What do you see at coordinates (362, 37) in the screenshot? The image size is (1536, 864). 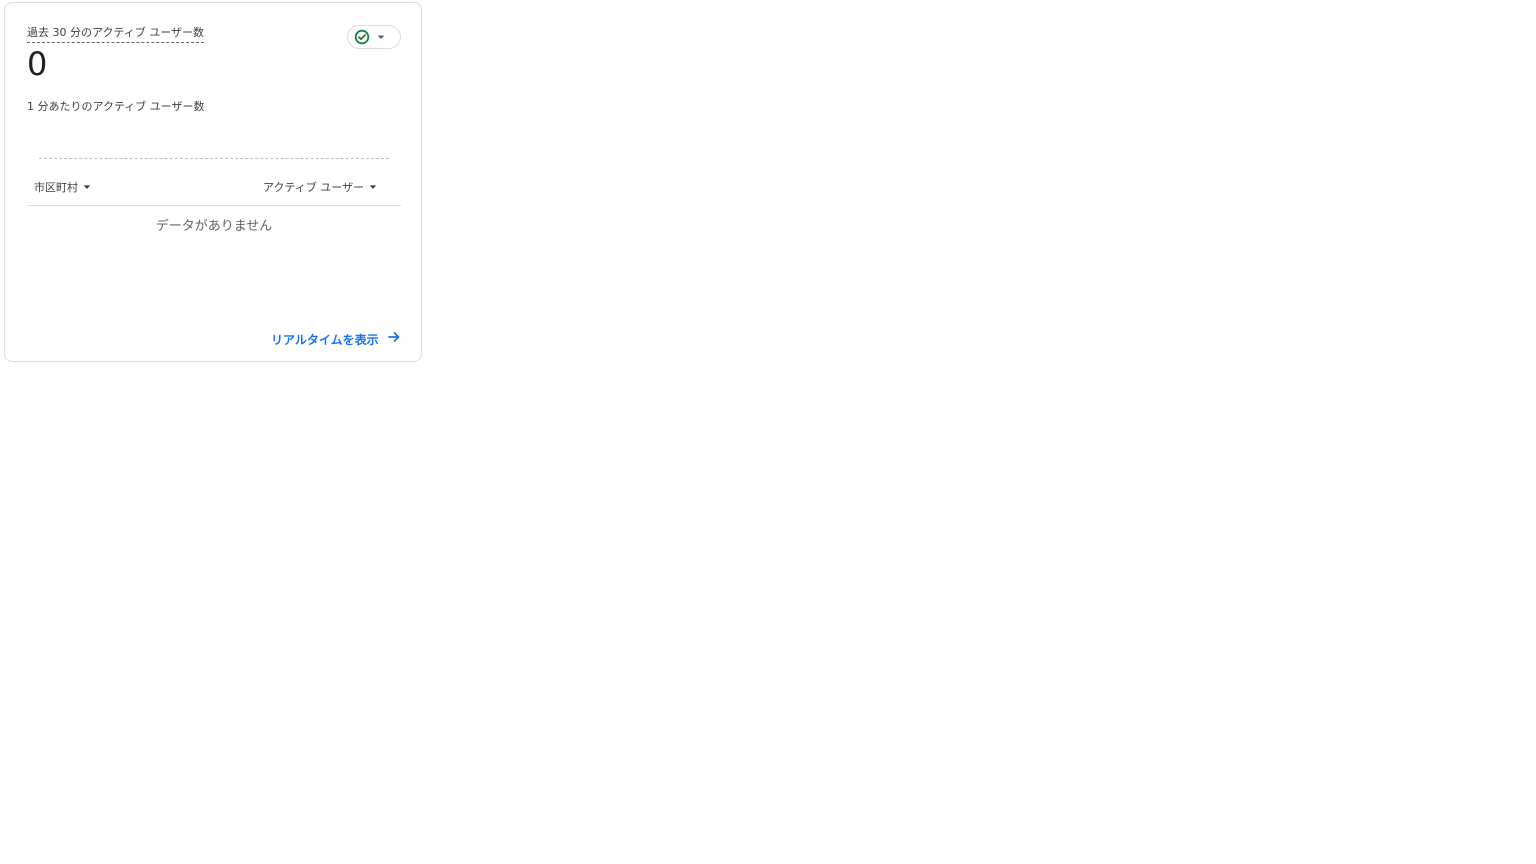 I see `check-circle-icon` at bounding box center [362, 37].